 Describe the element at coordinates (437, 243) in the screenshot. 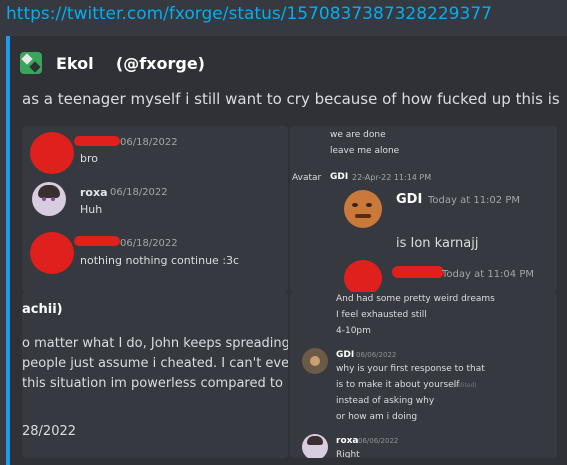

I see `message-text: is Ion karnajj` at that location.